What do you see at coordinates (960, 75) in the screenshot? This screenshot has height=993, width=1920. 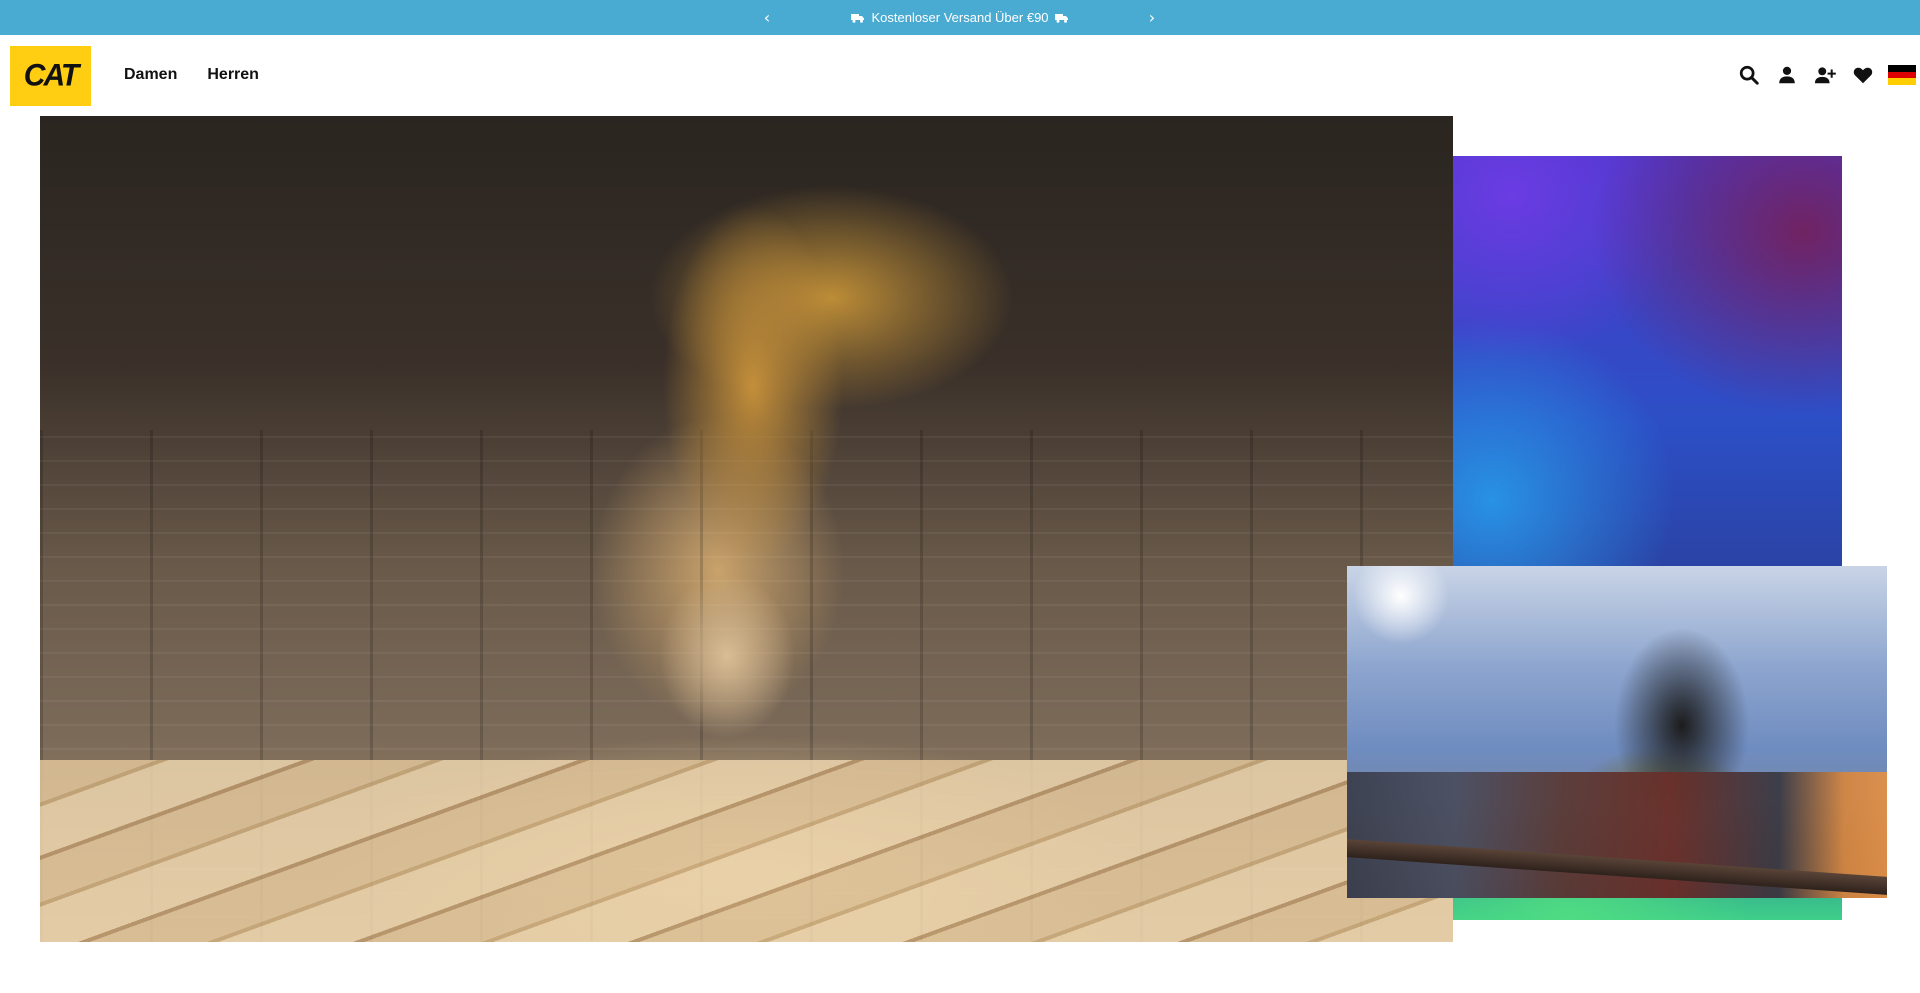 I see `site-header: CAT Damen Herren` at bounding box center [960, 75].